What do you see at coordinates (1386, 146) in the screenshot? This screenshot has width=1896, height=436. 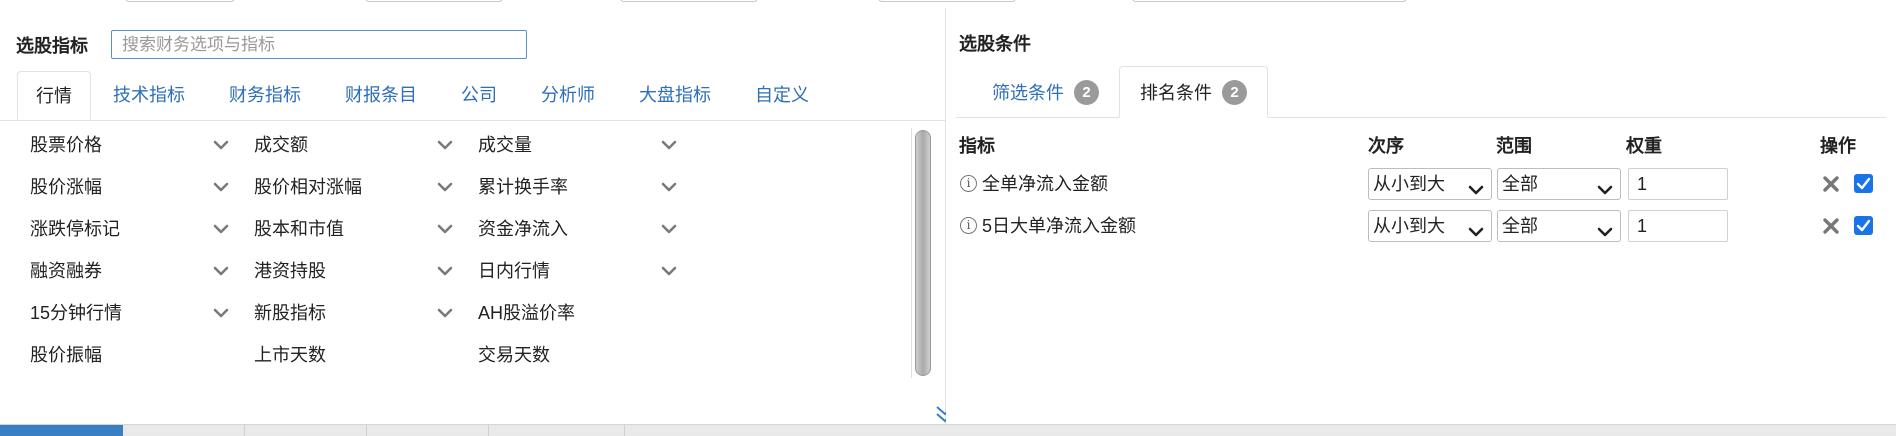 I see `header-order: 次序` at bounding box center [1386, 146].